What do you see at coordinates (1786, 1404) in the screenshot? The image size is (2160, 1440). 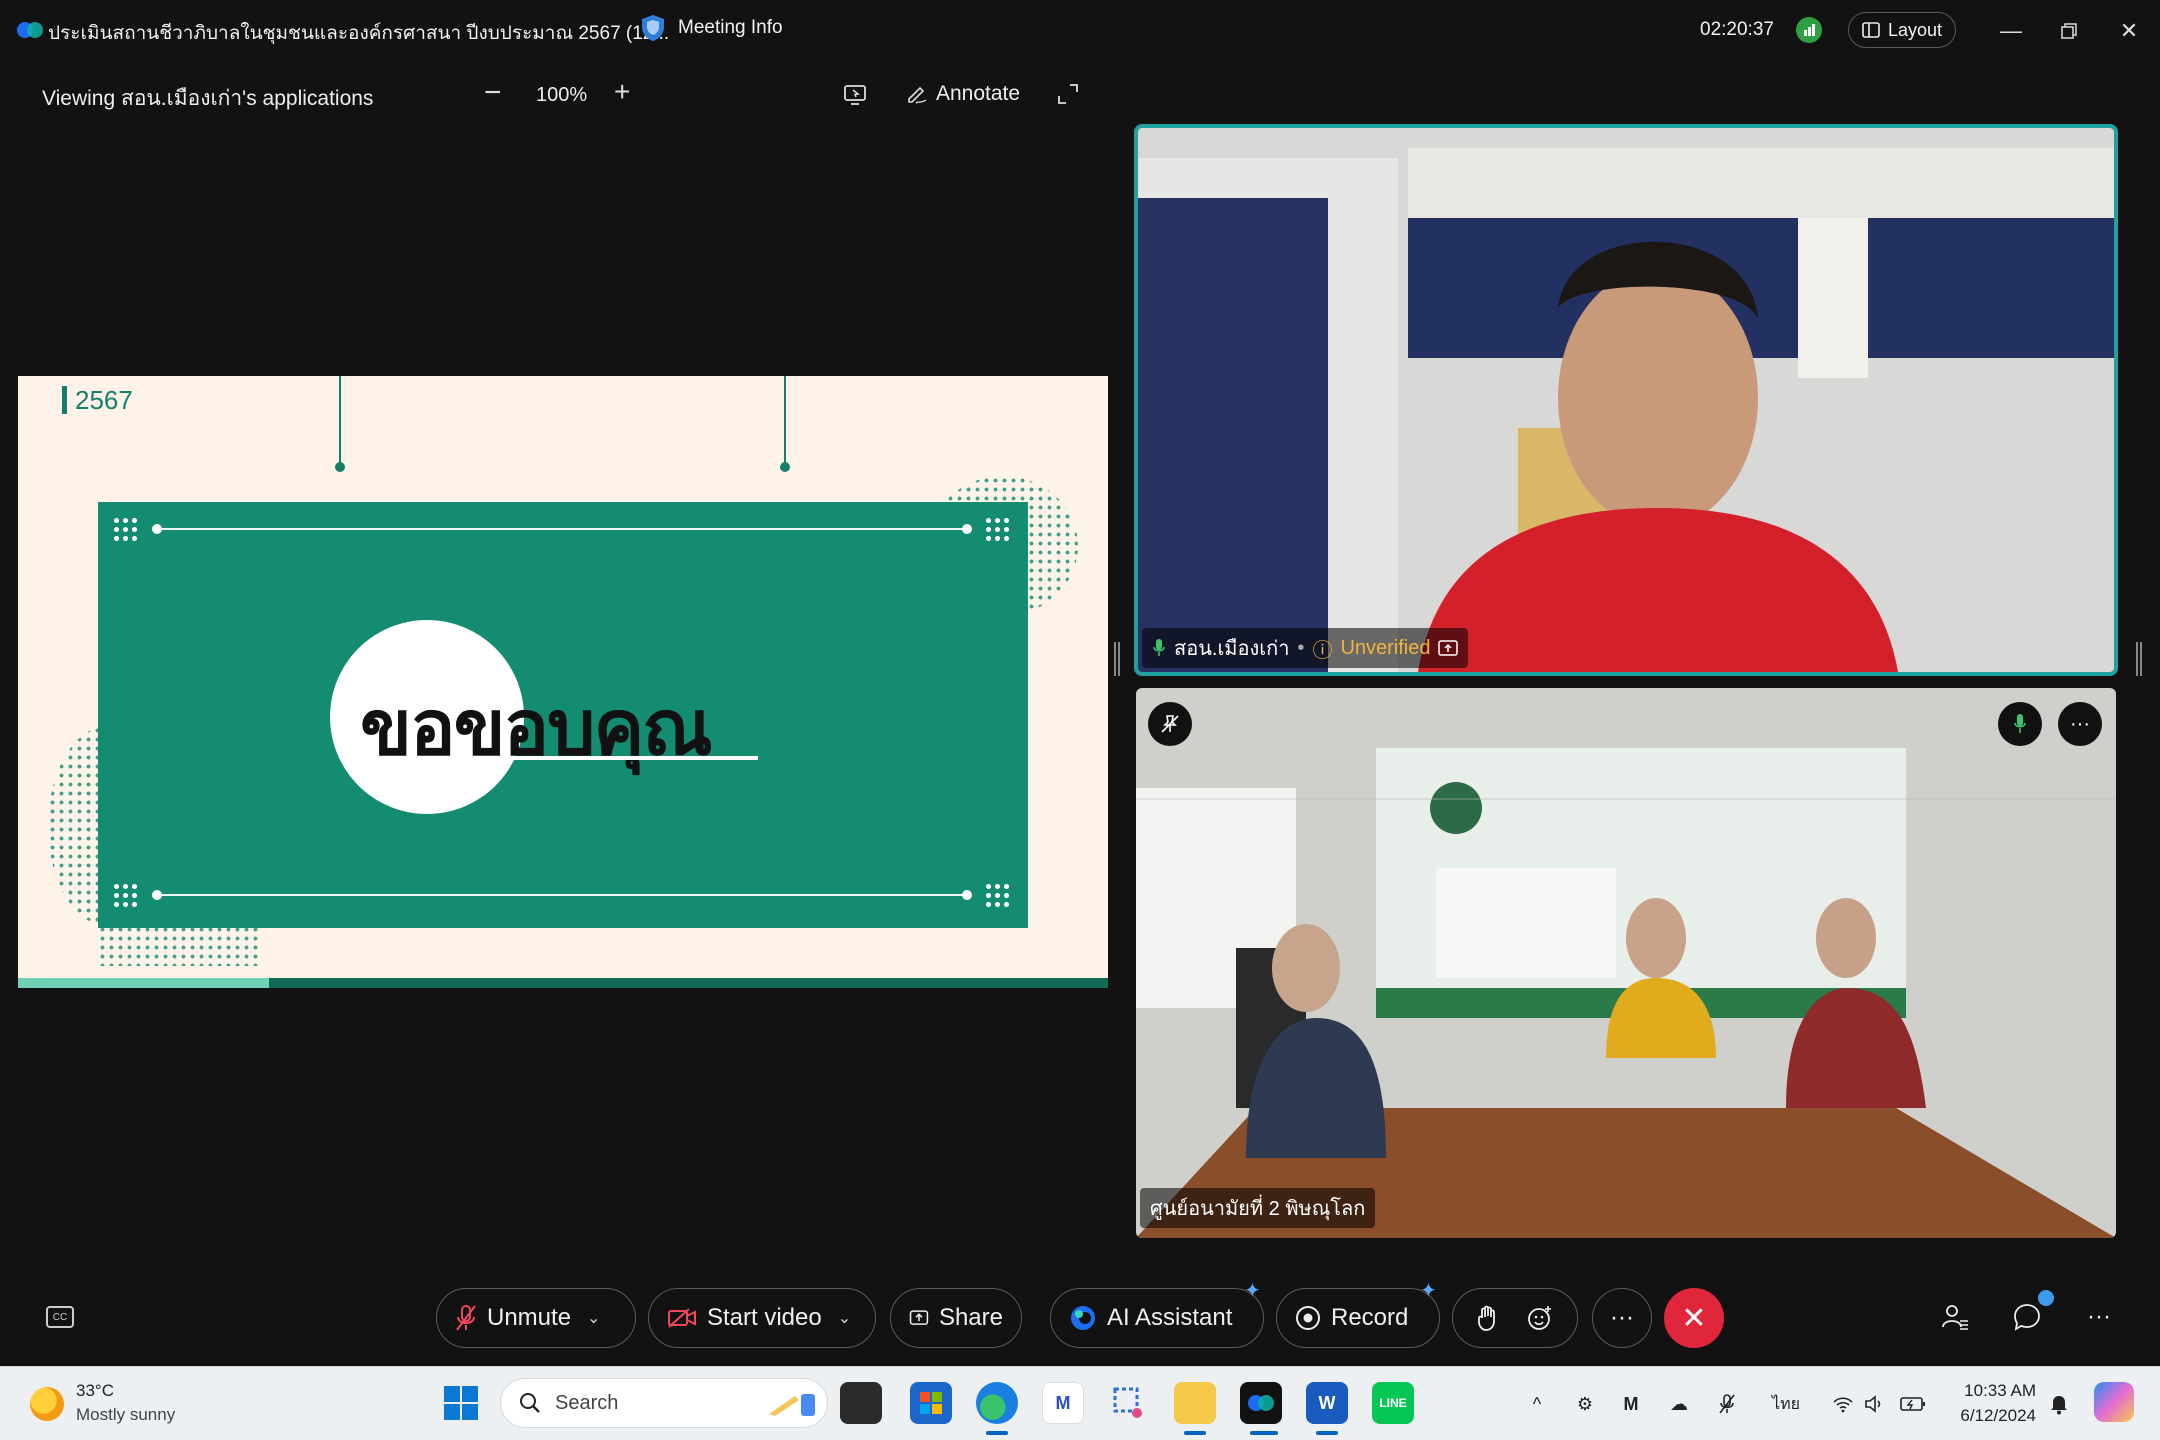 I see `input-language: ไทย` at bounding box center [1786, 1404].